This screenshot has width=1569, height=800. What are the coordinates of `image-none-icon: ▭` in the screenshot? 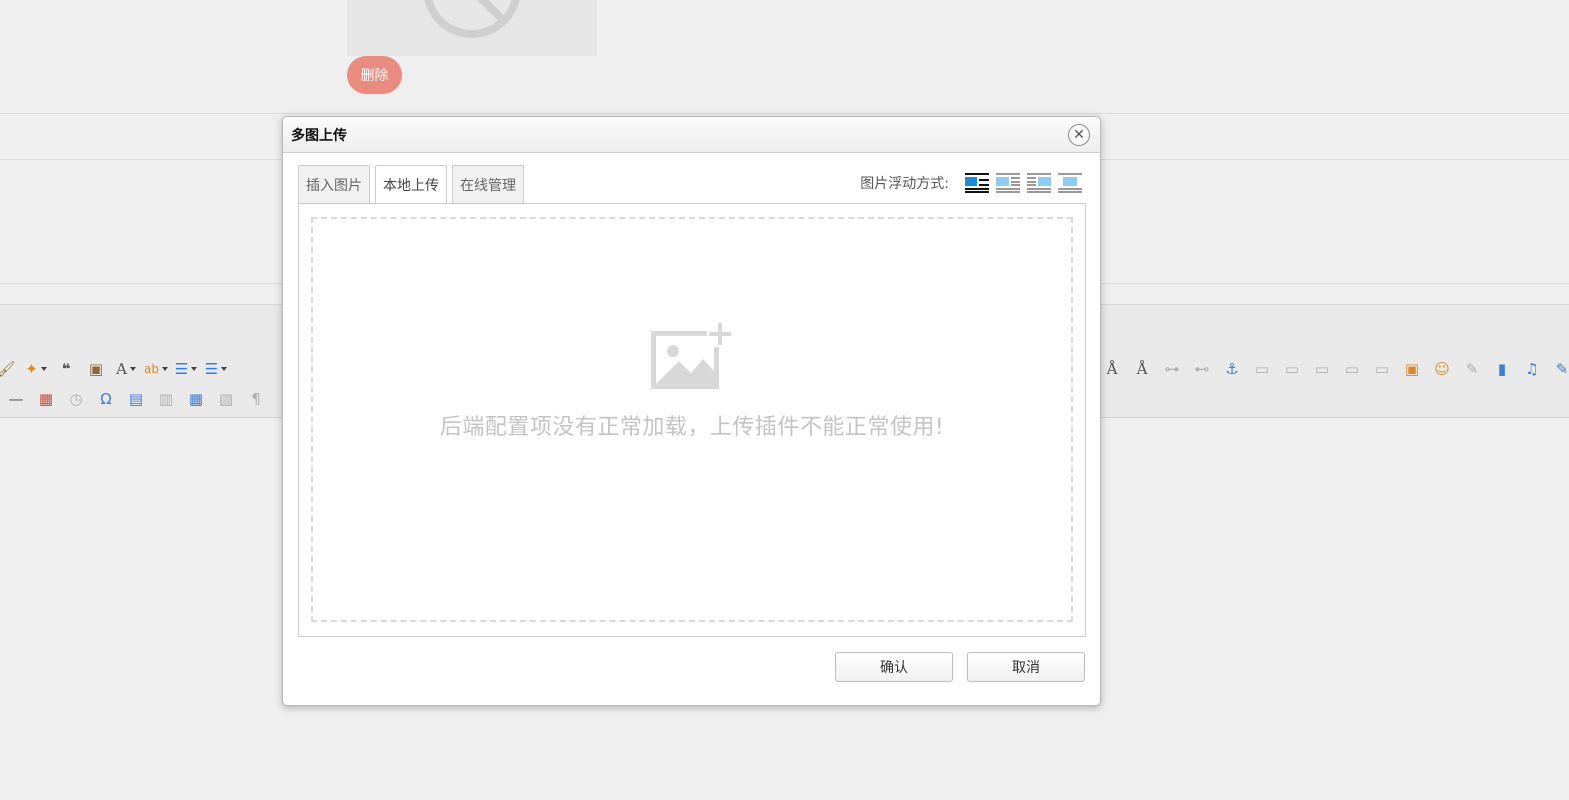 It's located at (1262, 369).